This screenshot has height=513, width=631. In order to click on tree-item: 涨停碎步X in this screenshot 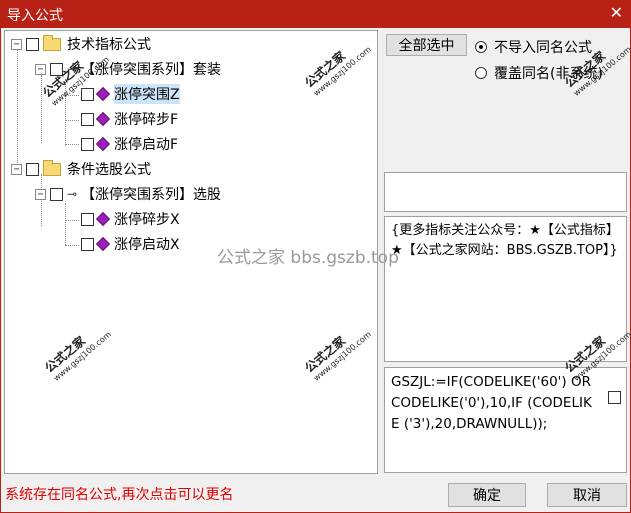, I will do `click(130, 219)`.